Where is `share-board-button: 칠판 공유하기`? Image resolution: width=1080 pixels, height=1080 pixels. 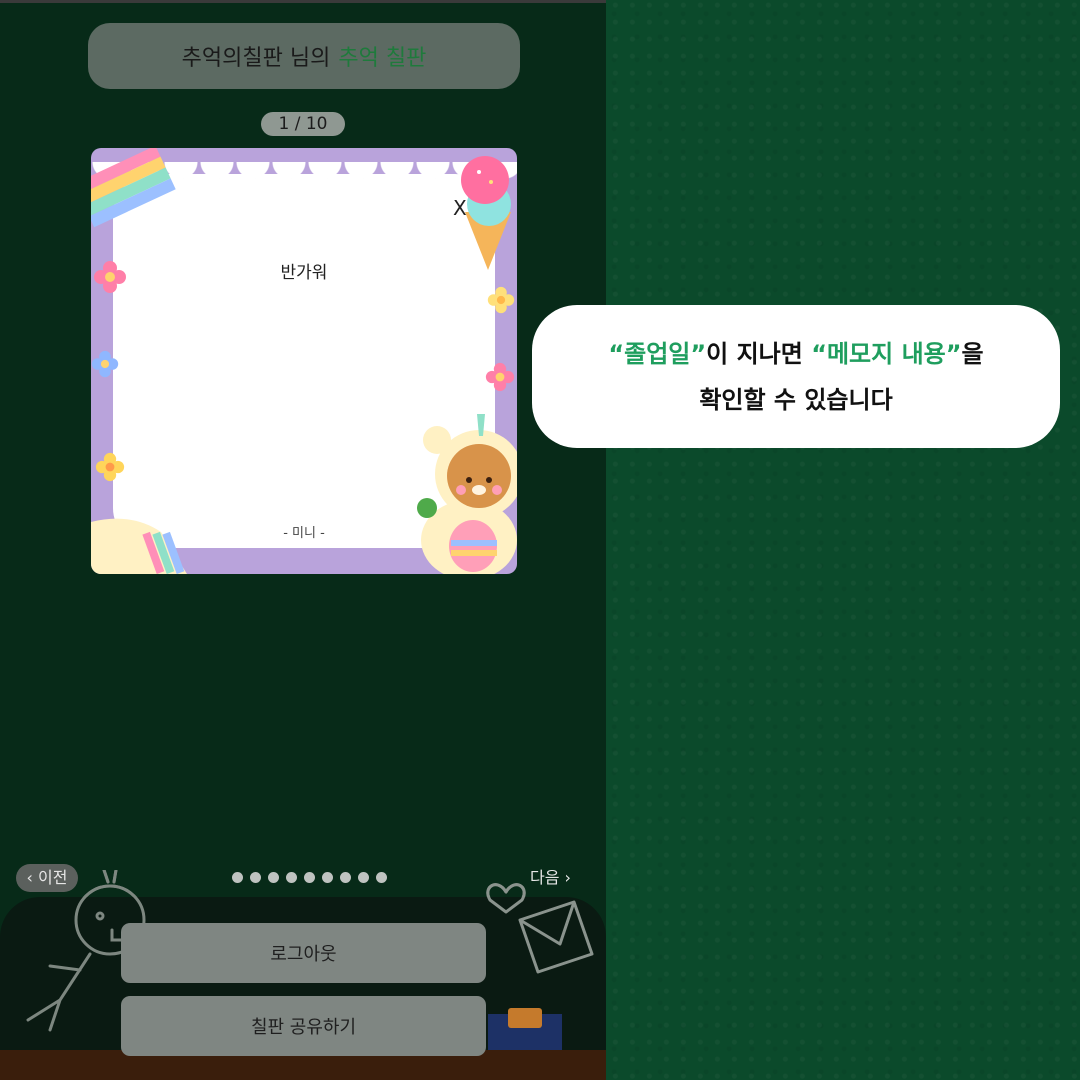
share-board-button: 칠판 공유하기 is located at coordinates (303, 1026).